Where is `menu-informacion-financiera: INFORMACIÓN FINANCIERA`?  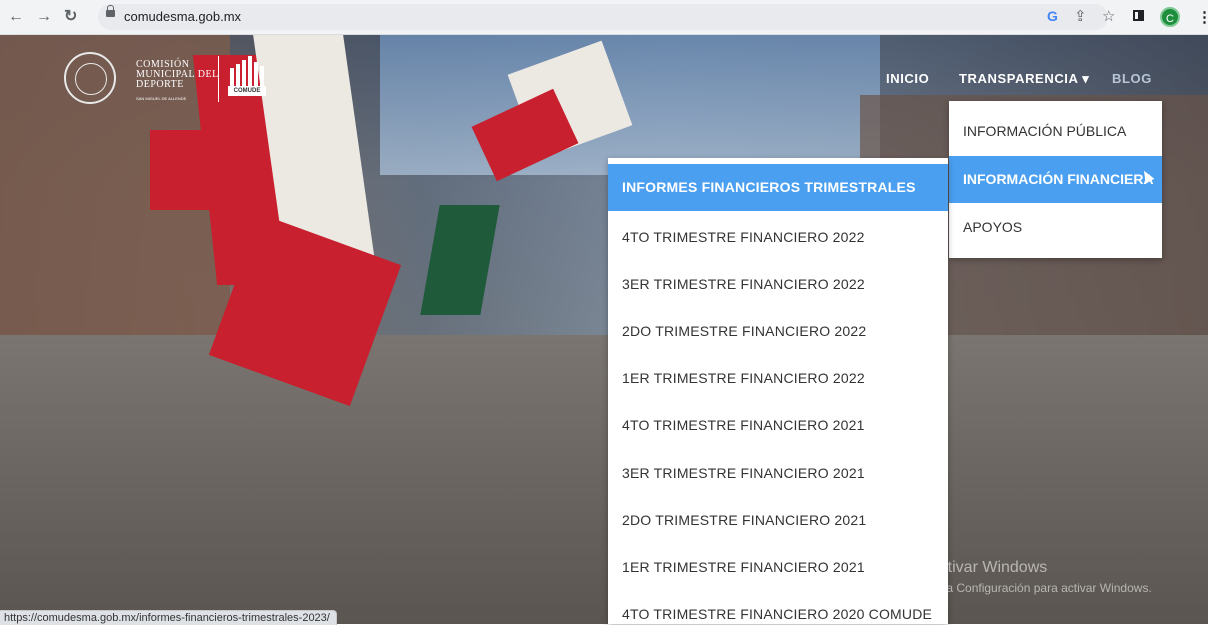 menu-informacion-financiera: INFORMACIÓN FINANCIERA is located at coordinates (1055, 179).